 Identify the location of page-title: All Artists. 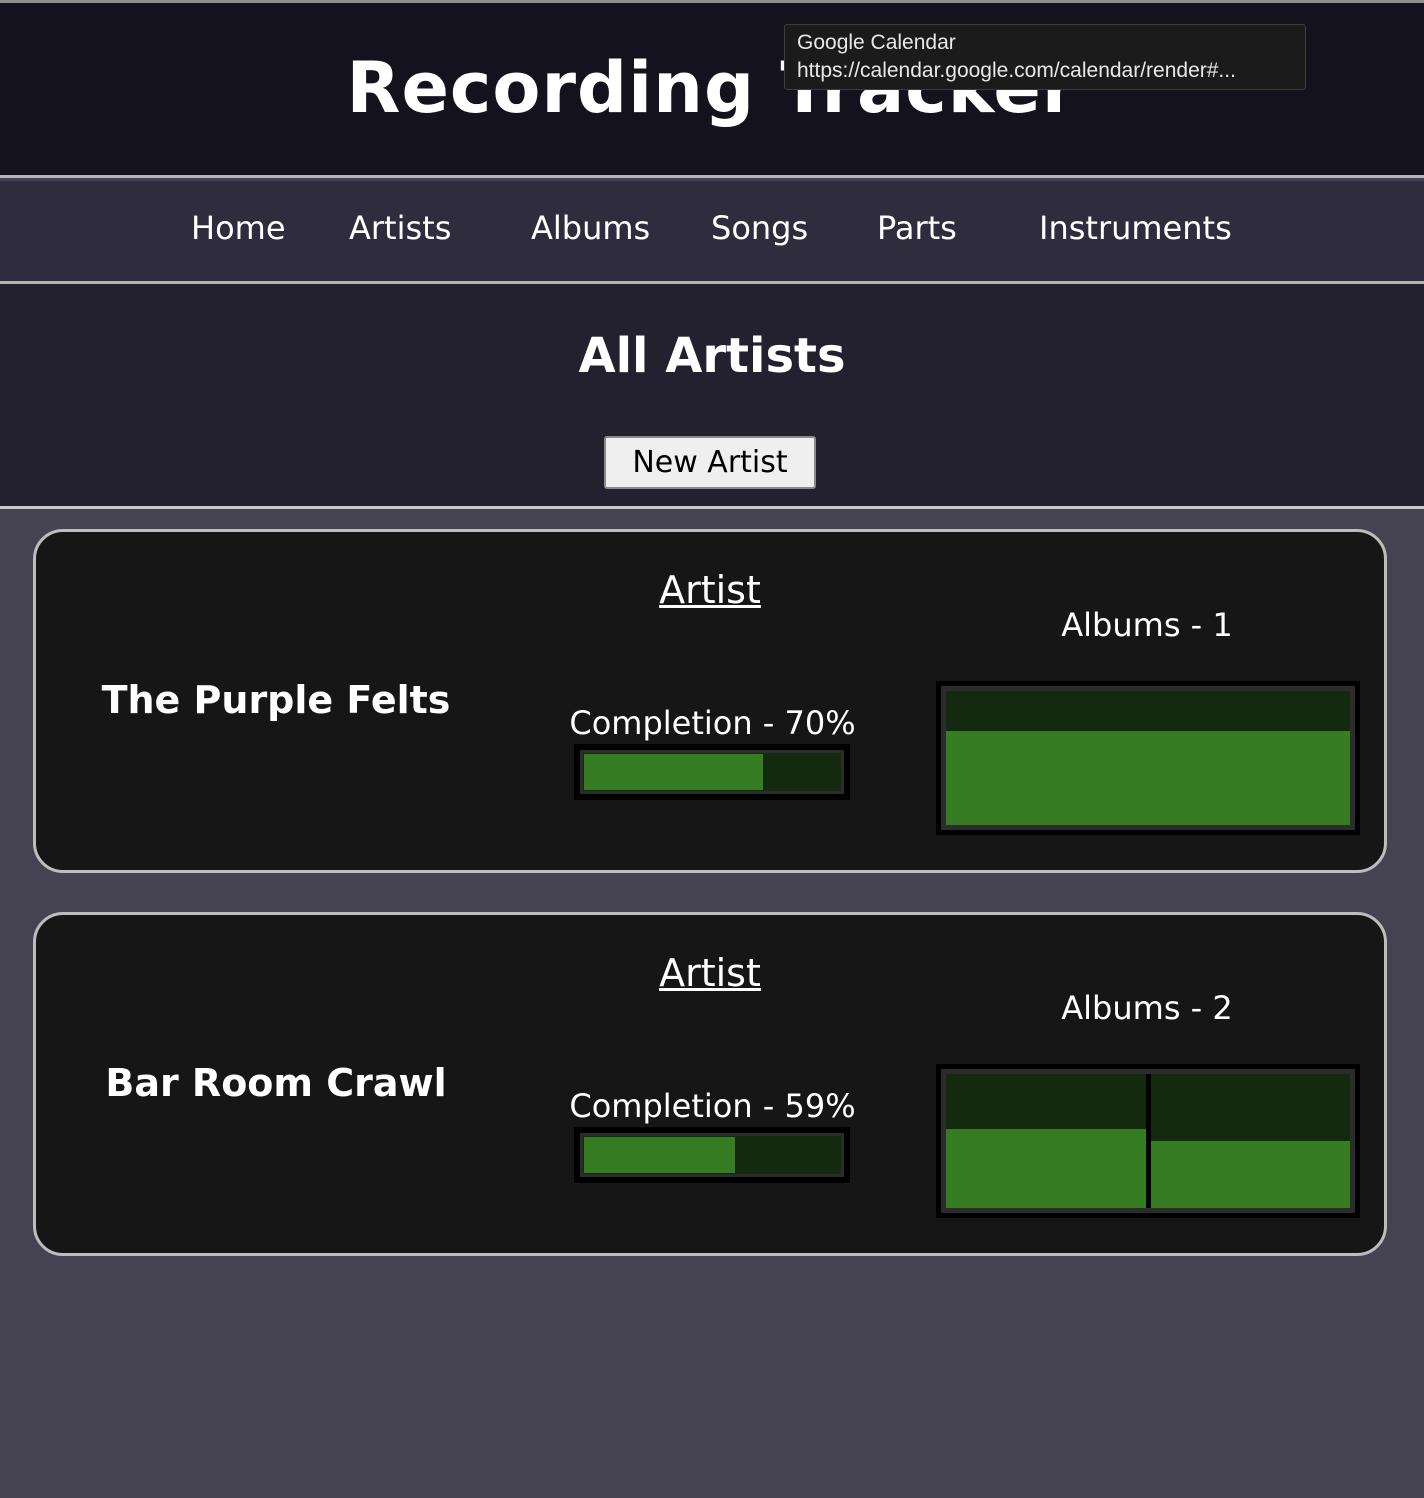
(712, 356).